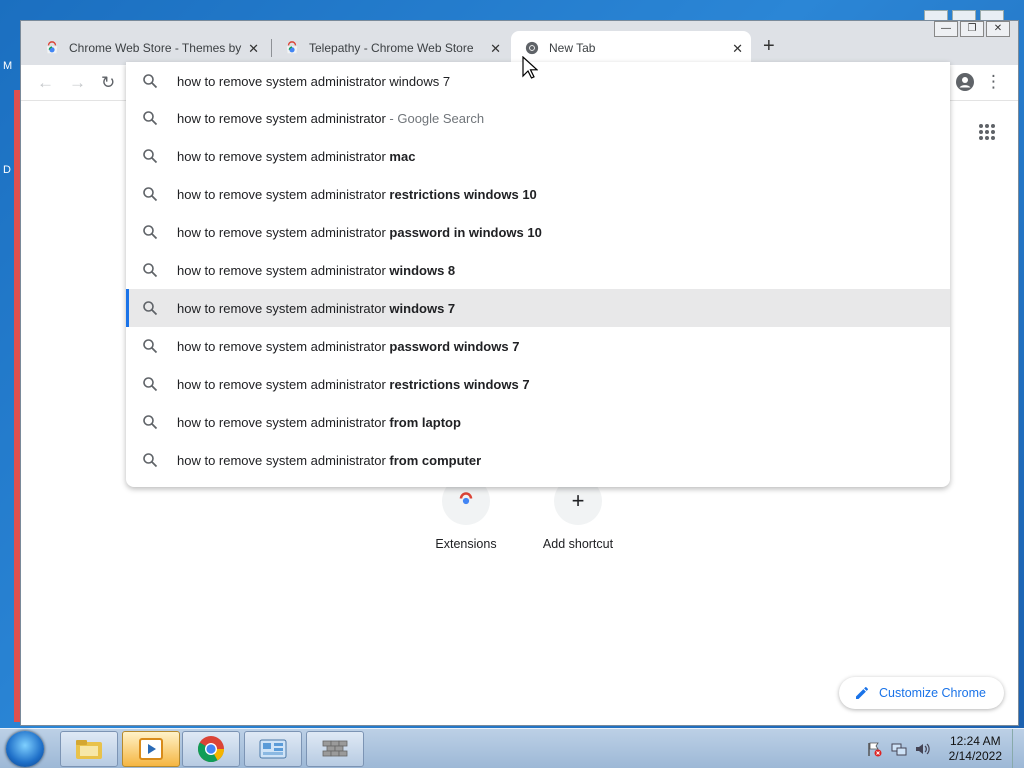 This screenshot has width=1024, height=768. I want to click on profile-avatar-icon, so click(965, 82).